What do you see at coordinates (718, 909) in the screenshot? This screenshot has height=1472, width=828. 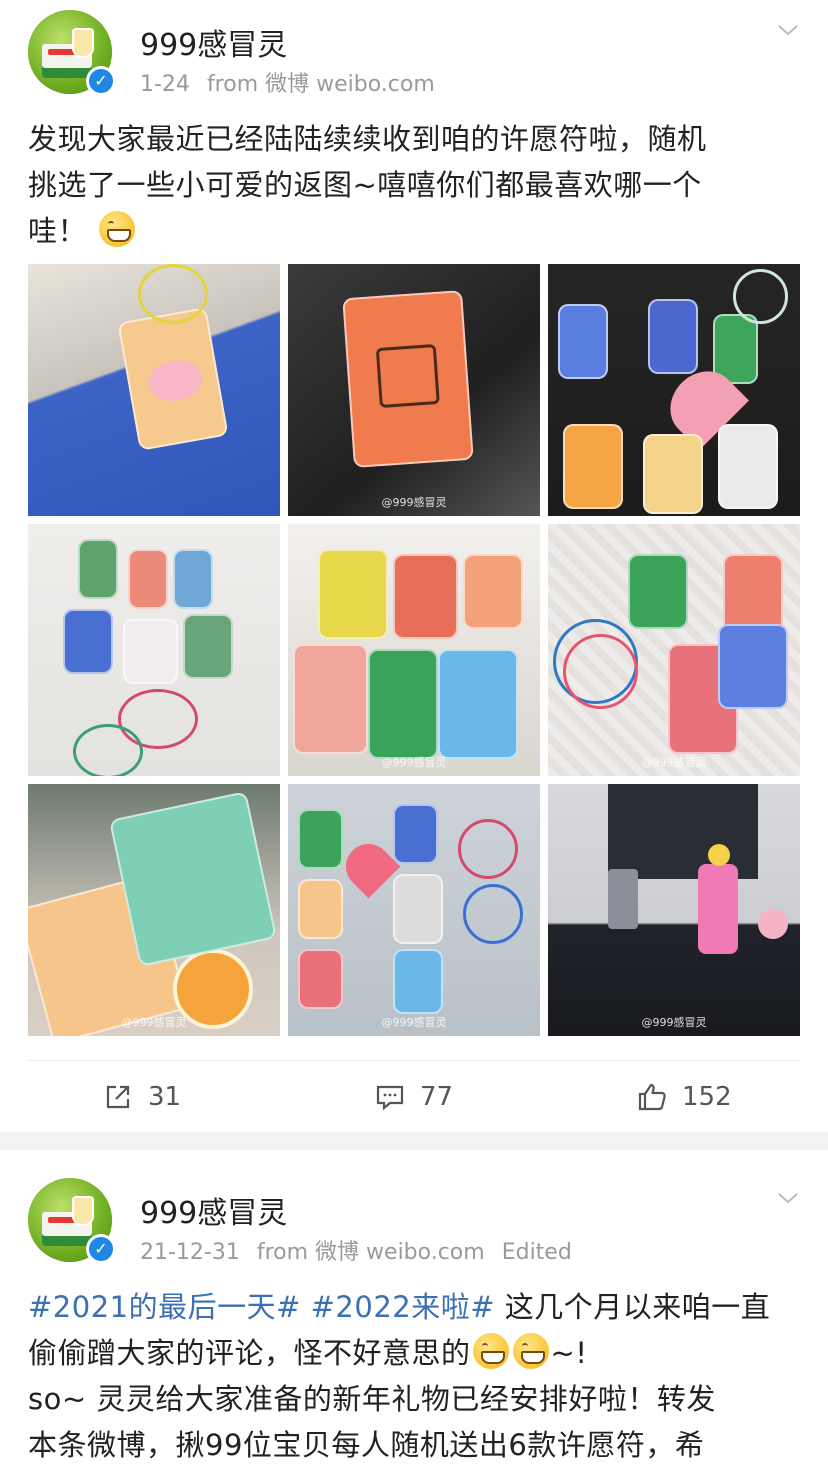 I see `figurine-icon` at bounding box center [718, 909].